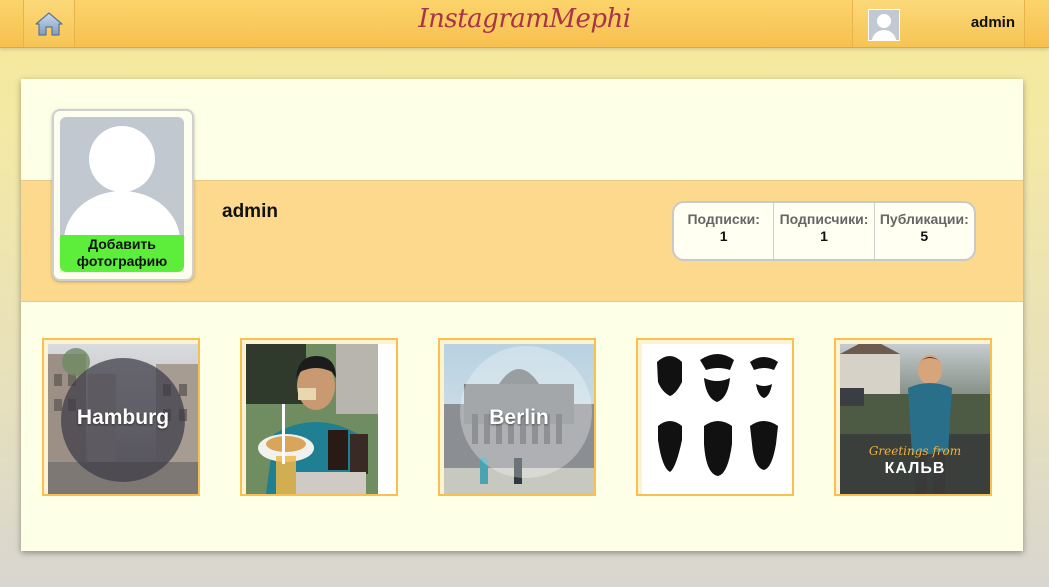  I want to click on post-overlay-text: Berlin, so click(519, 417).